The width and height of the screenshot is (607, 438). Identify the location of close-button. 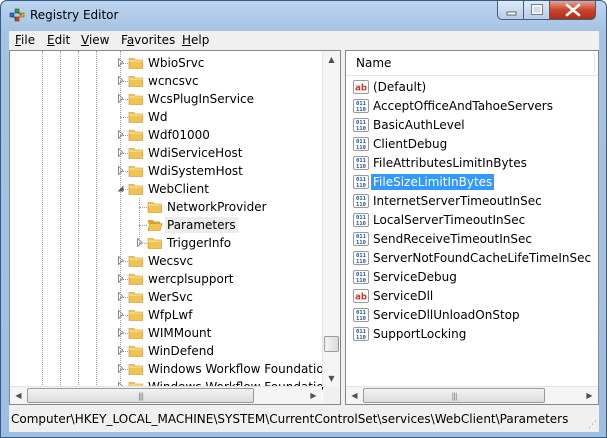
(573, 10).